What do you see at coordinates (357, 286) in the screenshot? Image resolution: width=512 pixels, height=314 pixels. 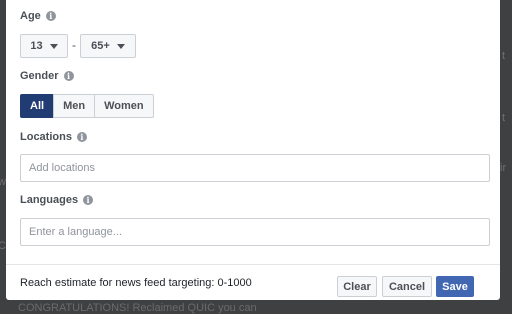 I see `clear-button: Clear` at bounding box center [357, 286].